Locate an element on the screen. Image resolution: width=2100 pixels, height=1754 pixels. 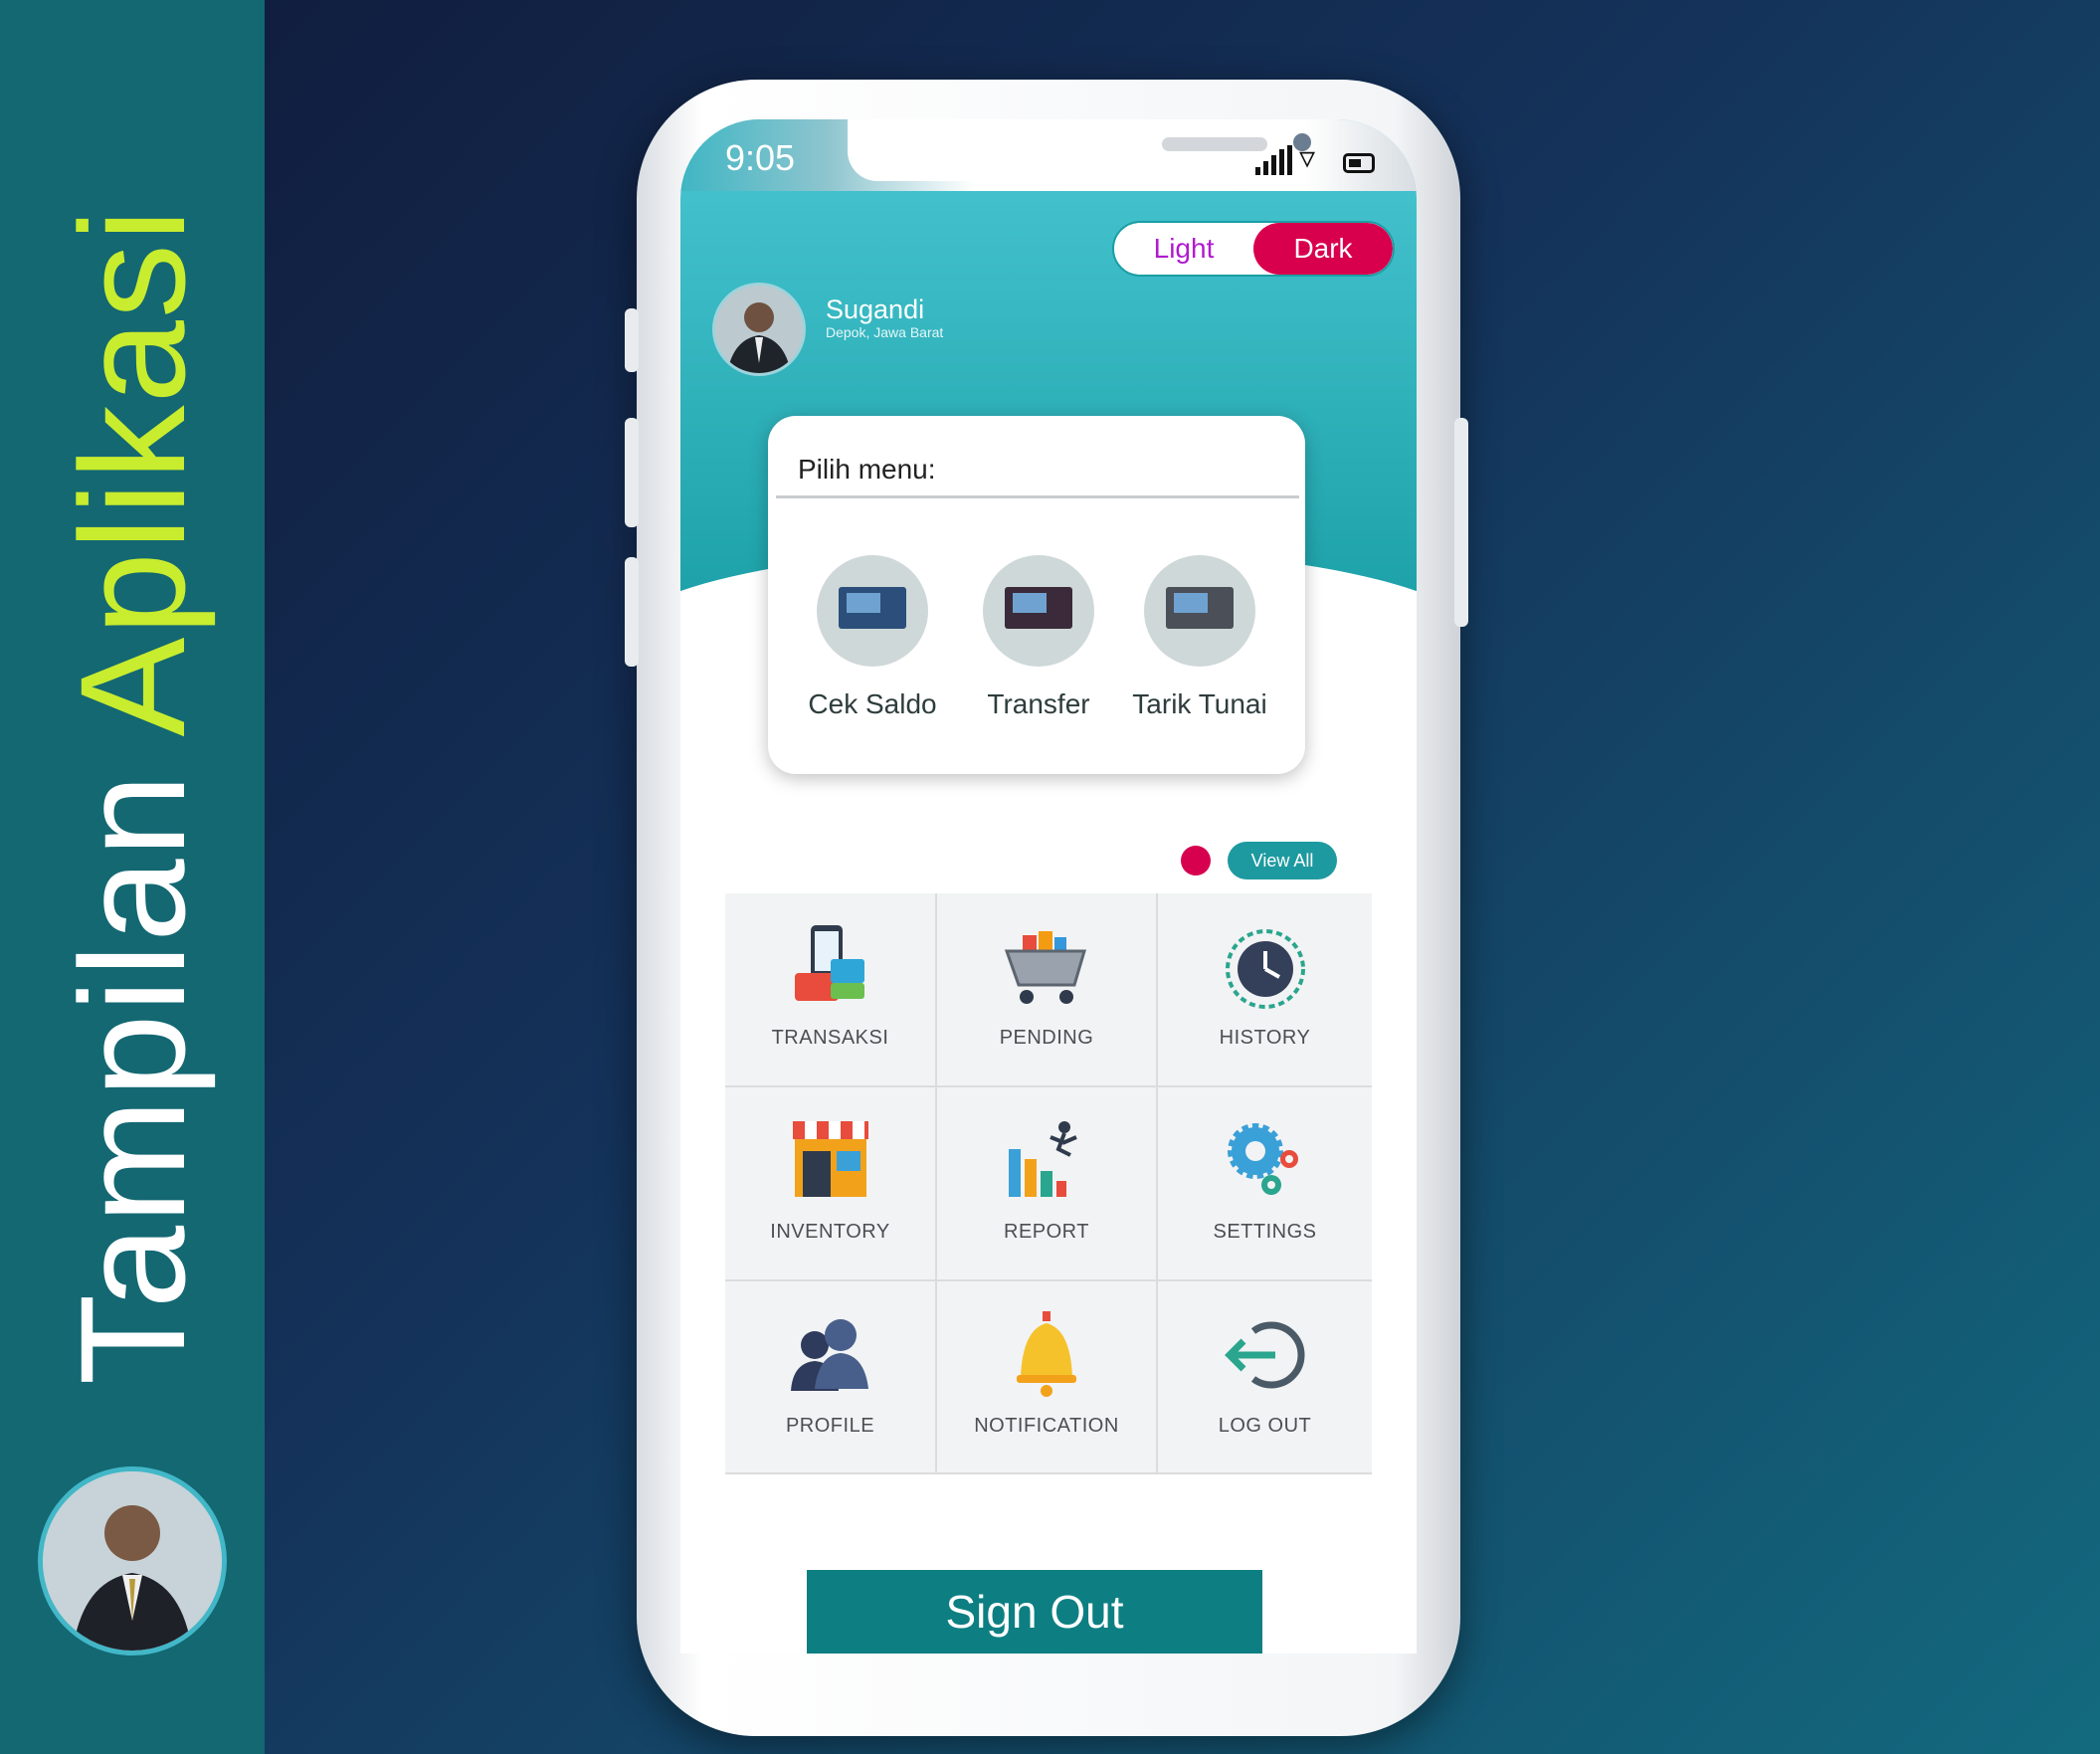
grid-item-label: SETTINGS is located at coordinates (1265, 1232).